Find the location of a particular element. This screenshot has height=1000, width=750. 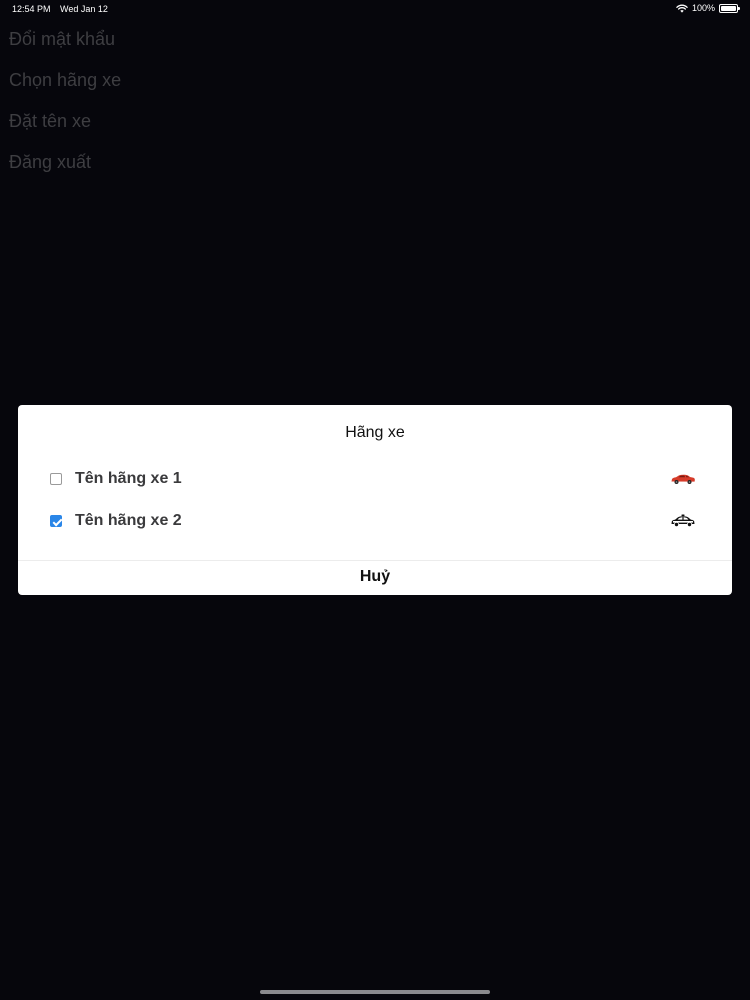

cancel-button: Huỷ is located at coordinates (375, 578).